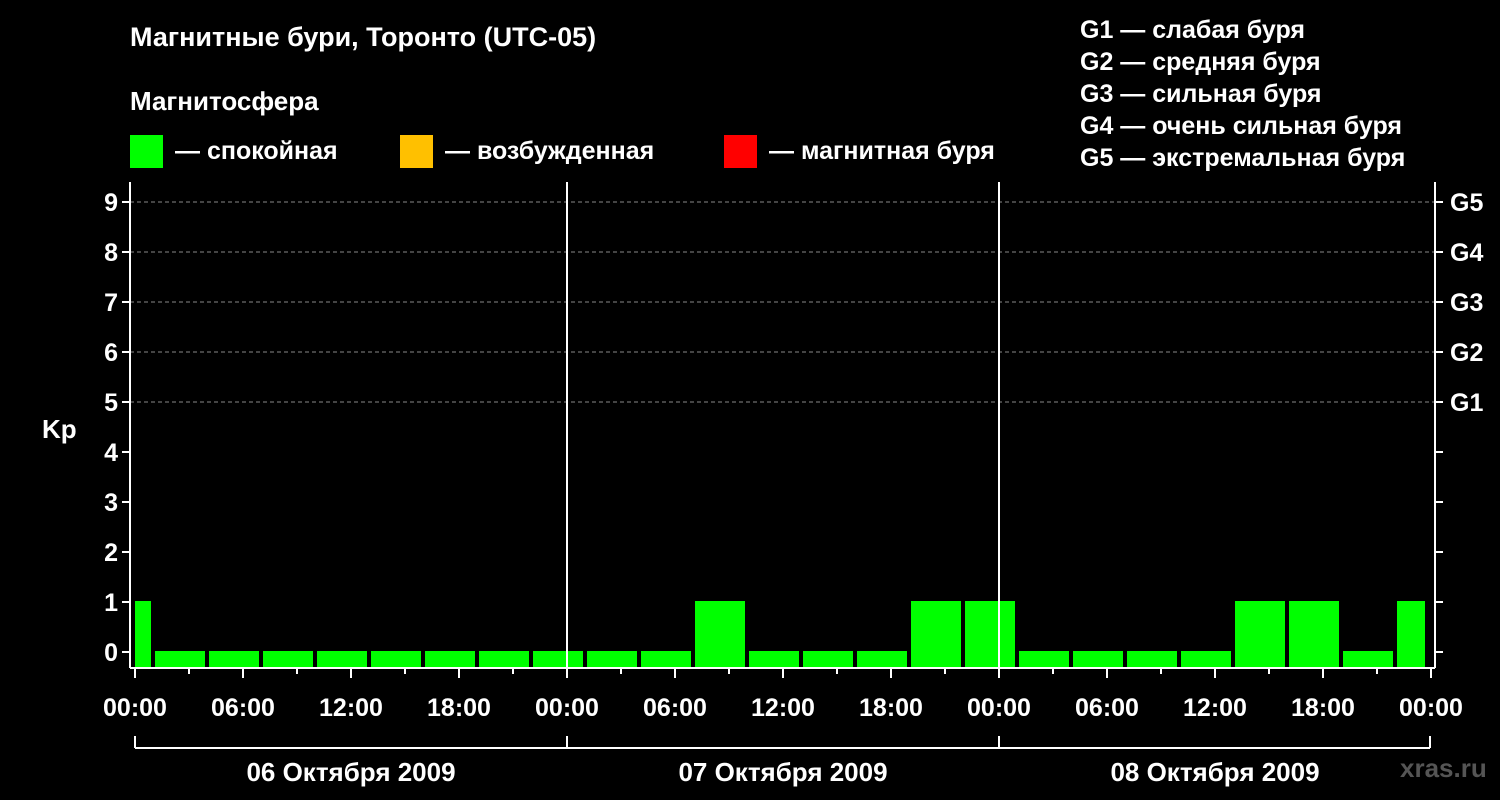  Describe the element at coordinates (351, 708) in the screenshot. I see `x-tick-label-2: 12:00` at that location.